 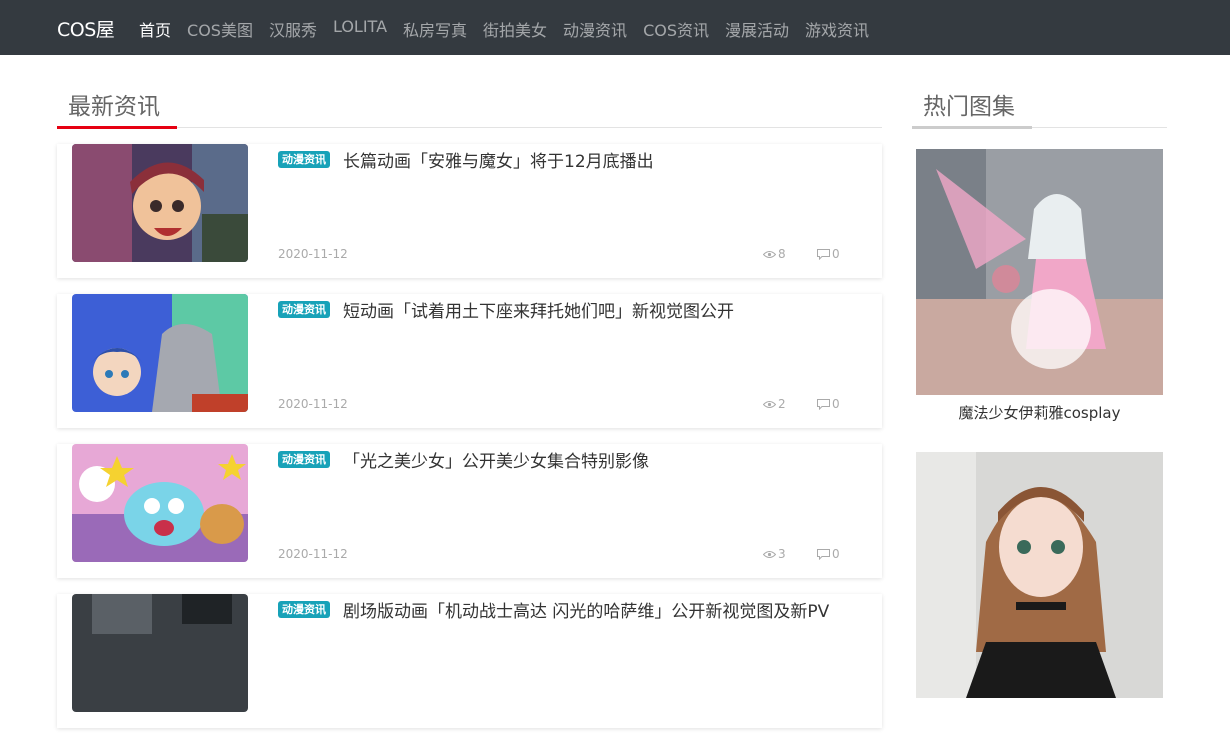 What do you see at coordinates (595, 29) in the screenshot?
I see `nav-item-anime-news: 动漫资讯` at bounding box center [595, 29].